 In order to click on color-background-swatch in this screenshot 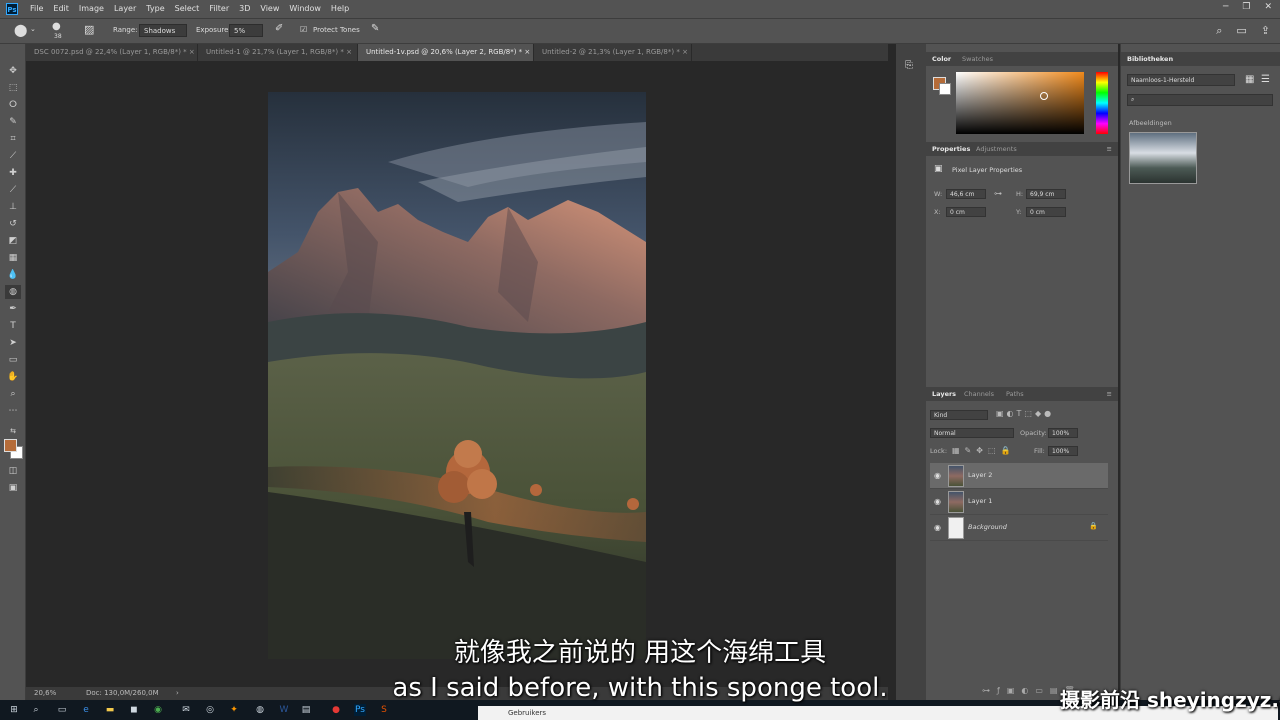, I will do `click(945, 89)`.